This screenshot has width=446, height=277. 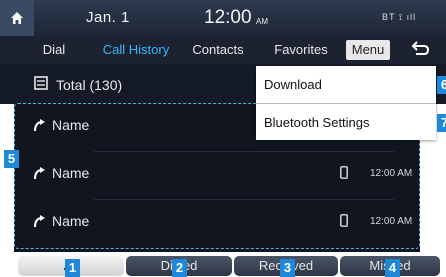 I want to click on back-button, so click(x=419, y=50).